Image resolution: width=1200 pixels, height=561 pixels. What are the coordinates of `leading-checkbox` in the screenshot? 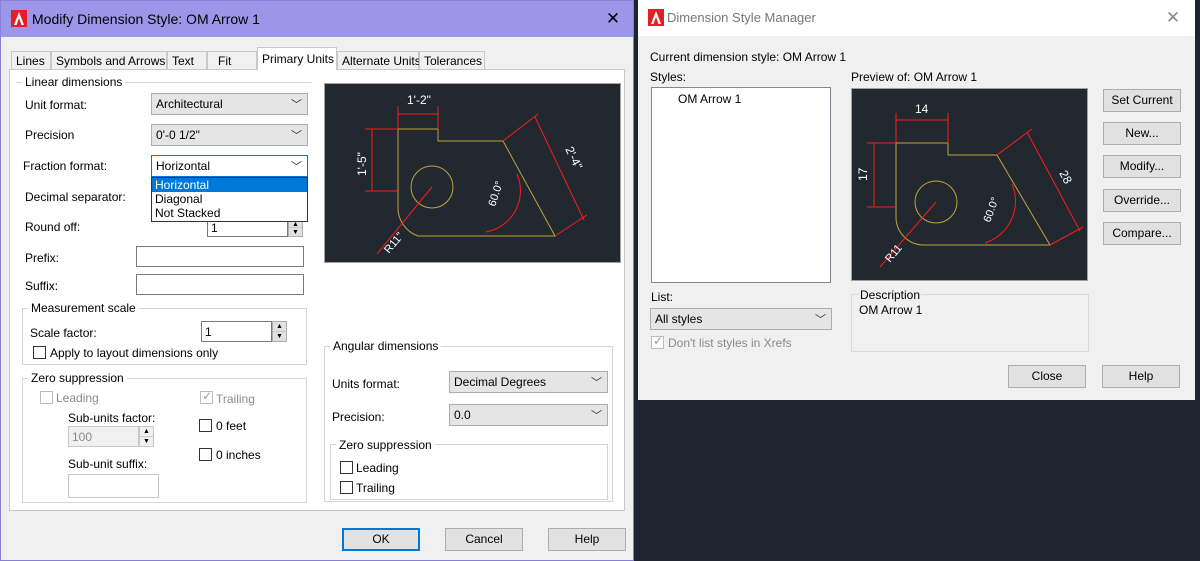 It's located at (46, 397).